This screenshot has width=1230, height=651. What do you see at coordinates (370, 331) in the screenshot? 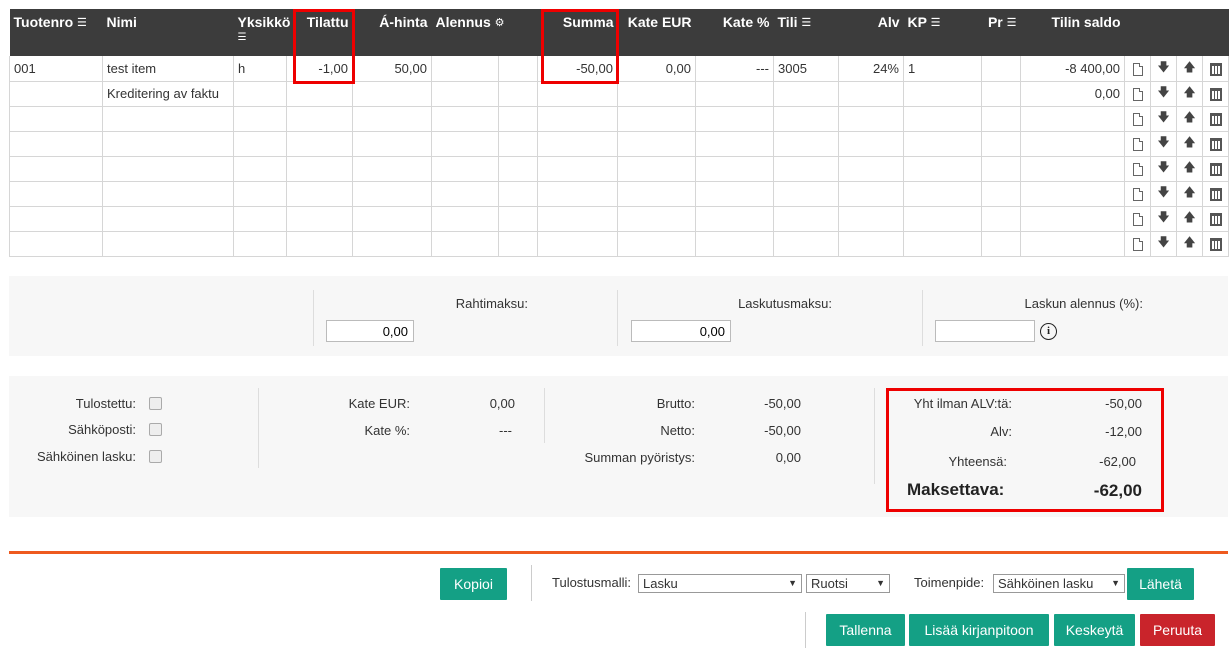
I see `freight-fee-input` at bounding box center [370, 331].